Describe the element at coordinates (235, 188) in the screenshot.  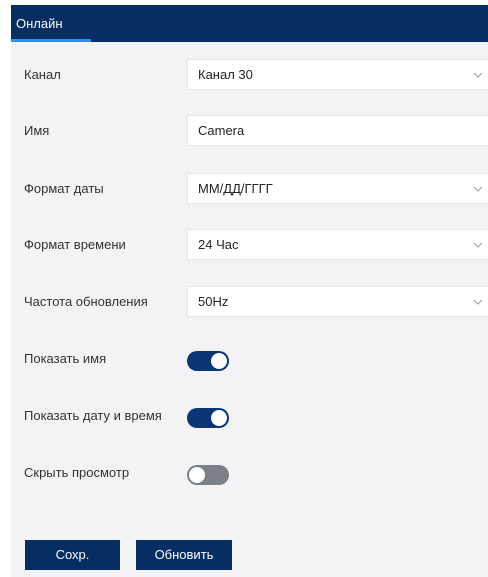
I see `date-format-value: ММ/ДД/ГГГГ` at that location.